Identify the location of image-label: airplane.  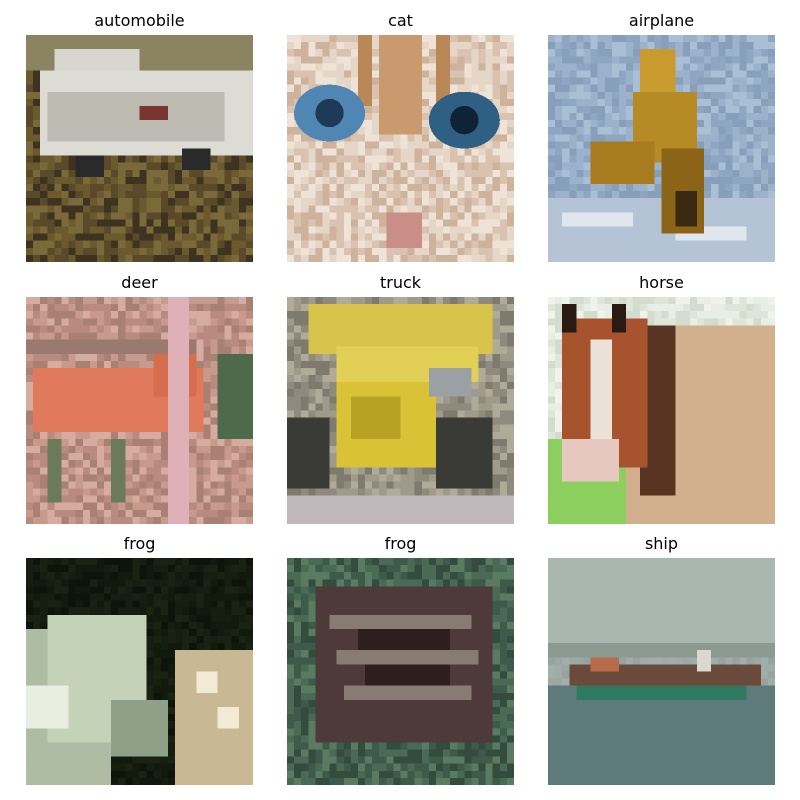
(661, 20).